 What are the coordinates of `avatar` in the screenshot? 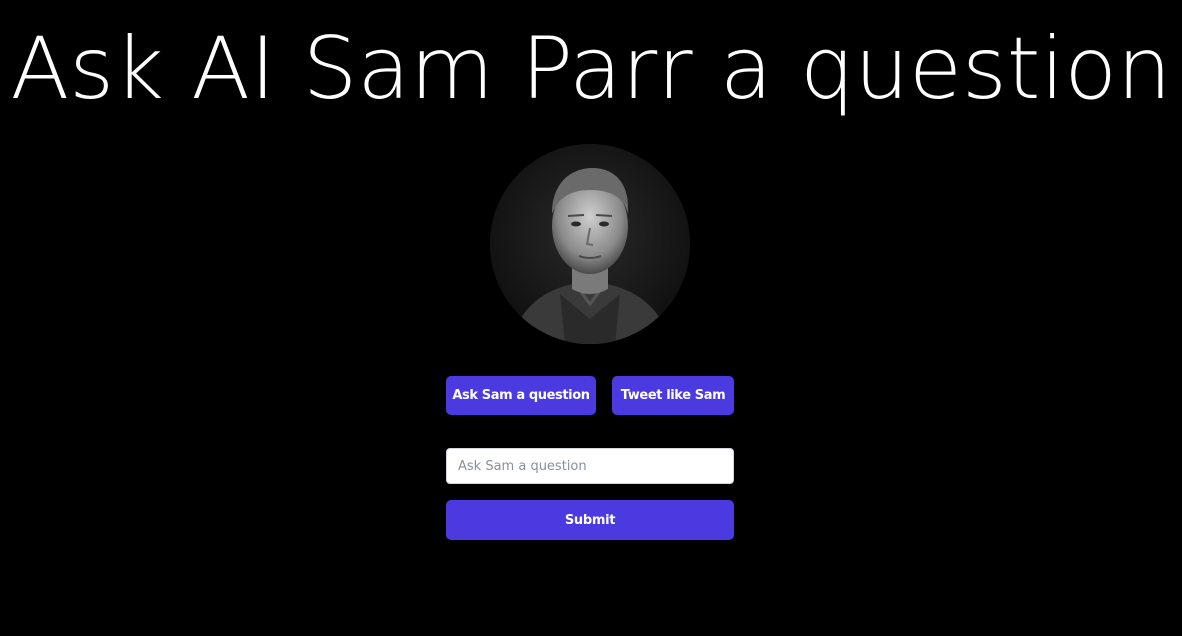 It's located at (590, 244).